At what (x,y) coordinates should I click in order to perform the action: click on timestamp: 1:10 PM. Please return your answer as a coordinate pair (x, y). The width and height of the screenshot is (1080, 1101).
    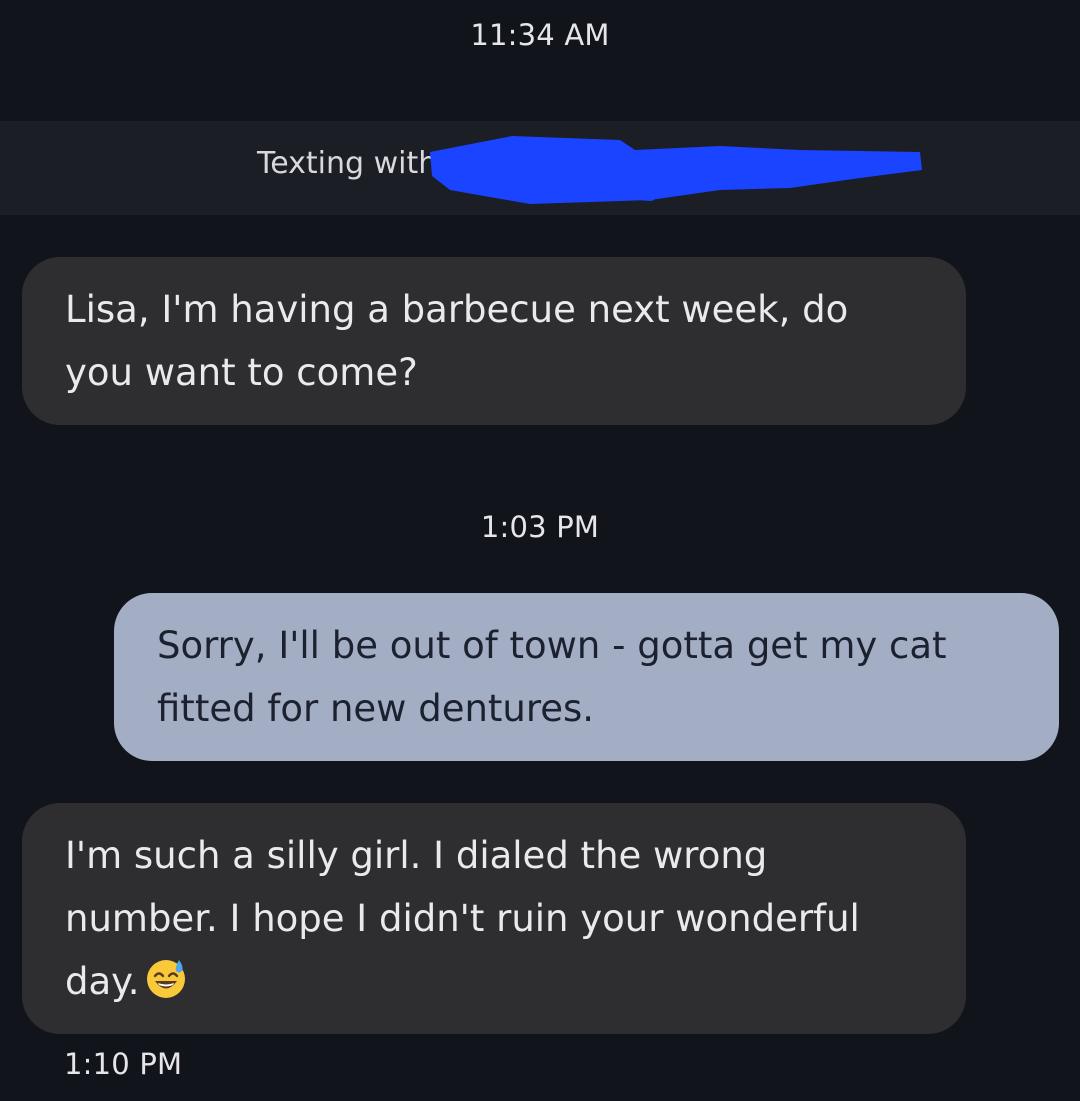
    Looking at the image, I should click on (123, 1064).